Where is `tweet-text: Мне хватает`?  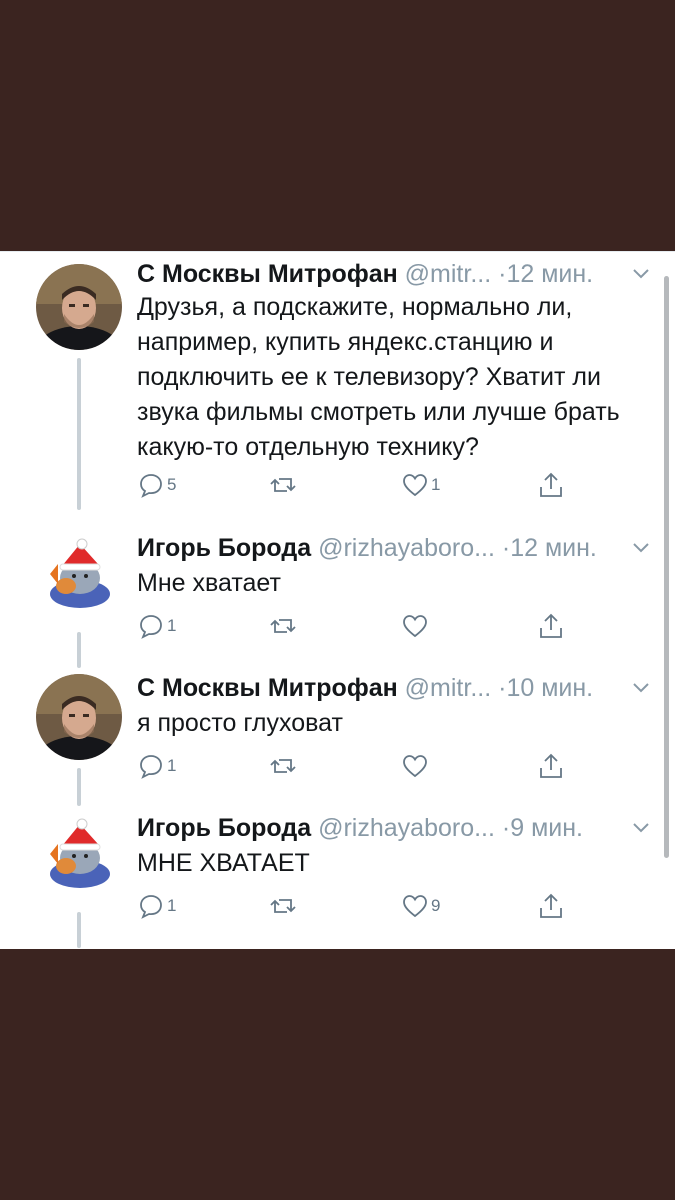 tweet-text: Мне хватает is located at coordinates (209, 583).